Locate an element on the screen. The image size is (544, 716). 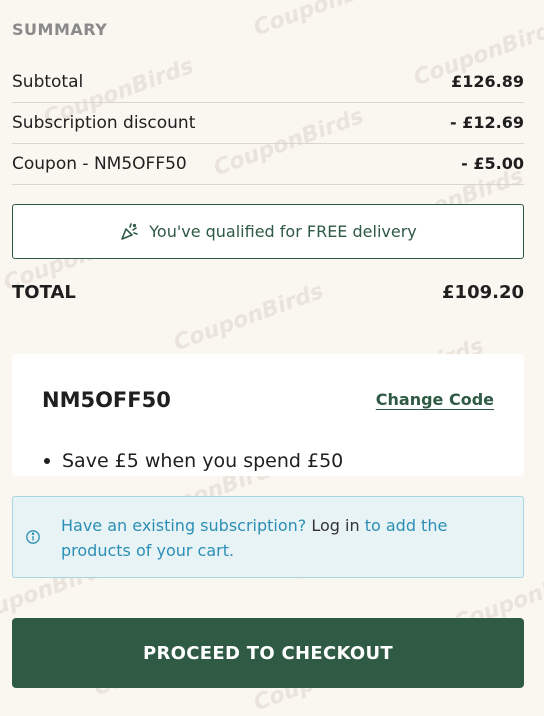
coupon-bullet-item: Save £5 when you spend £50 is located at coordinates (193, 461).